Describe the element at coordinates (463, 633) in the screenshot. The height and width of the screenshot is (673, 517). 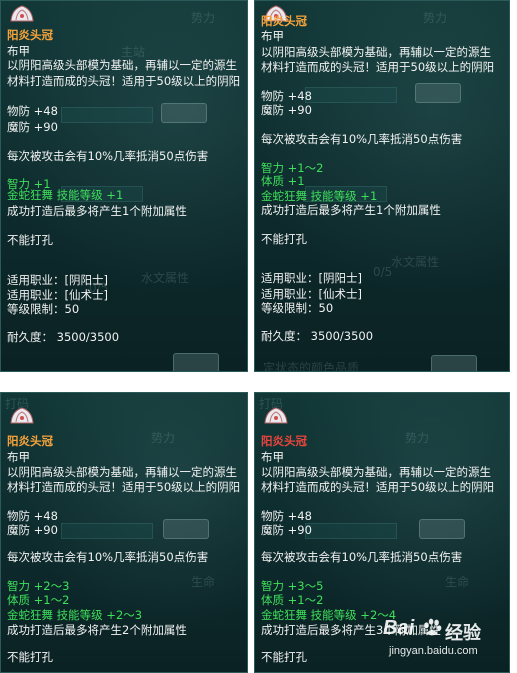
I see `watermark-brand-cn: 经验` at that location.